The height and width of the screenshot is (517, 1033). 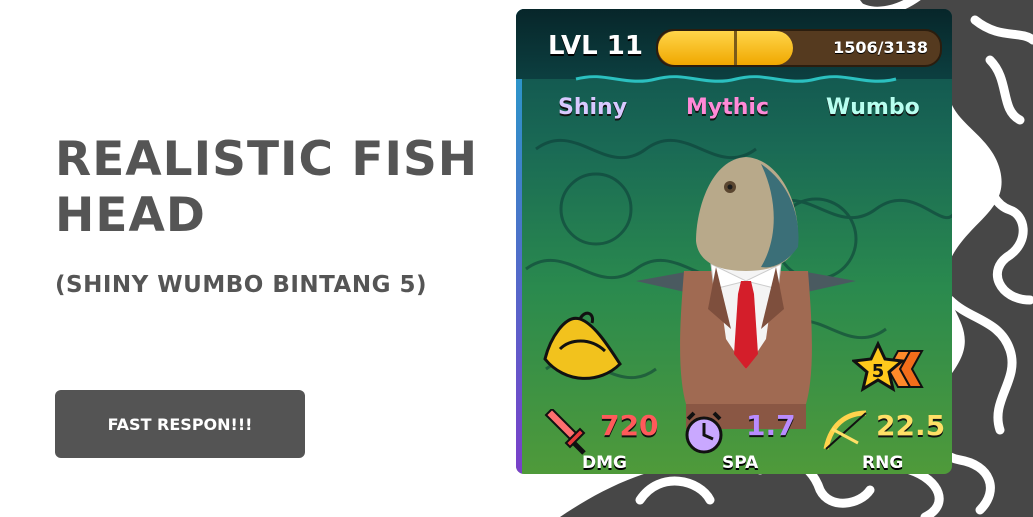 I want to click on star-count: 5, so click(x=878, y=371).